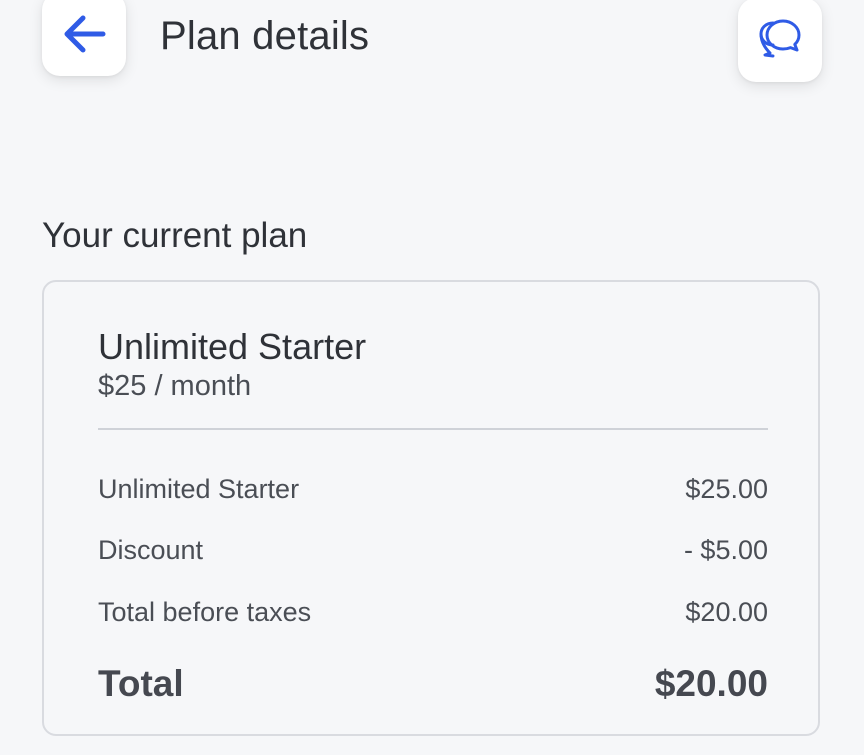  I want to click on plan-price: $25 / month, so click(175, 386).